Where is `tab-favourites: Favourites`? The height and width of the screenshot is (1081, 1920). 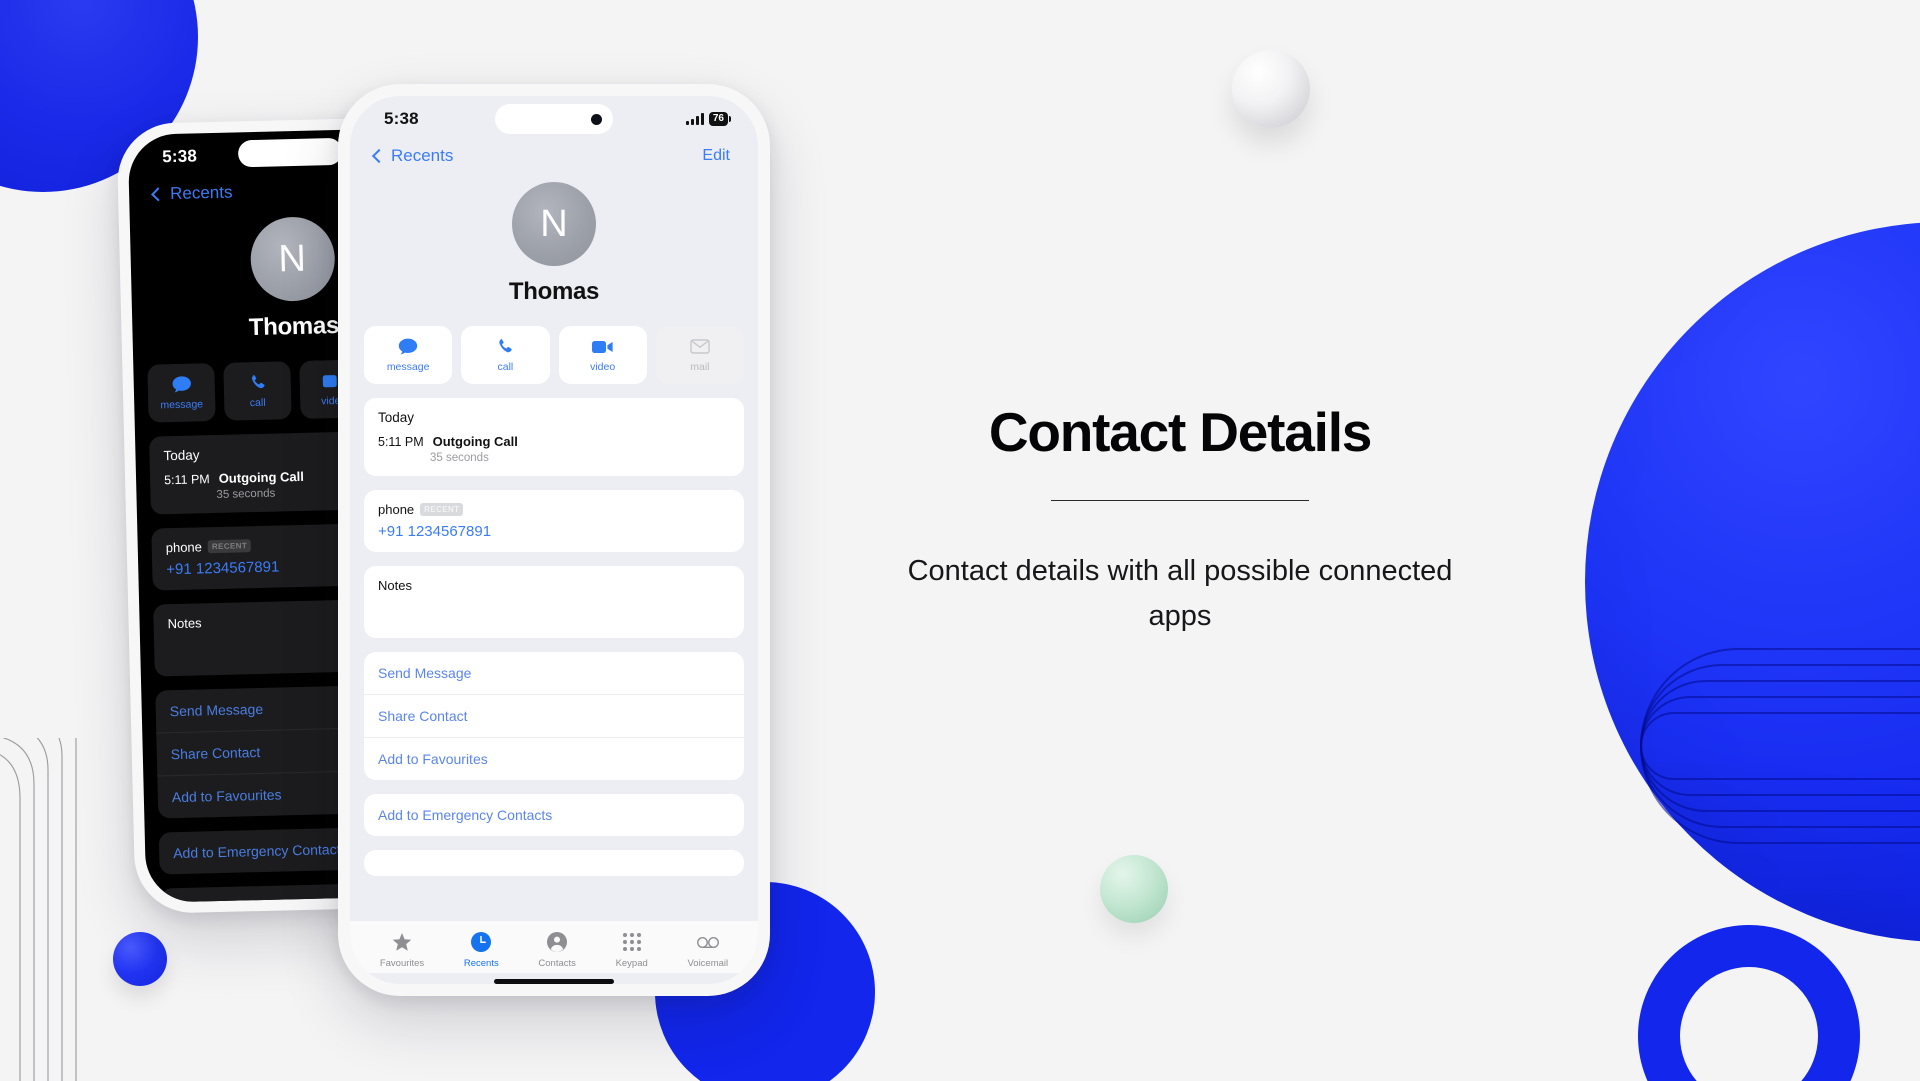
tab-favourites: Favourites is located at coordinates (402, 950).